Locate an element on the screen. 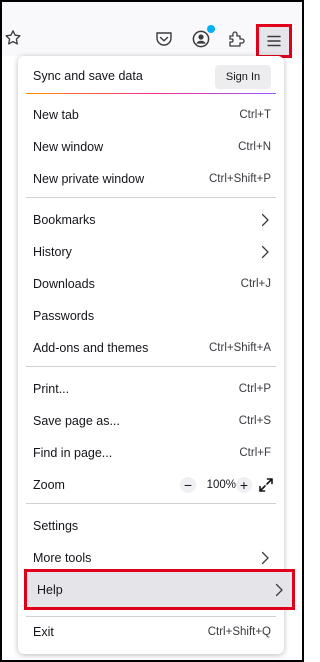  sync-section: Sync and save data Sign In is located at coordinates (151, 74).